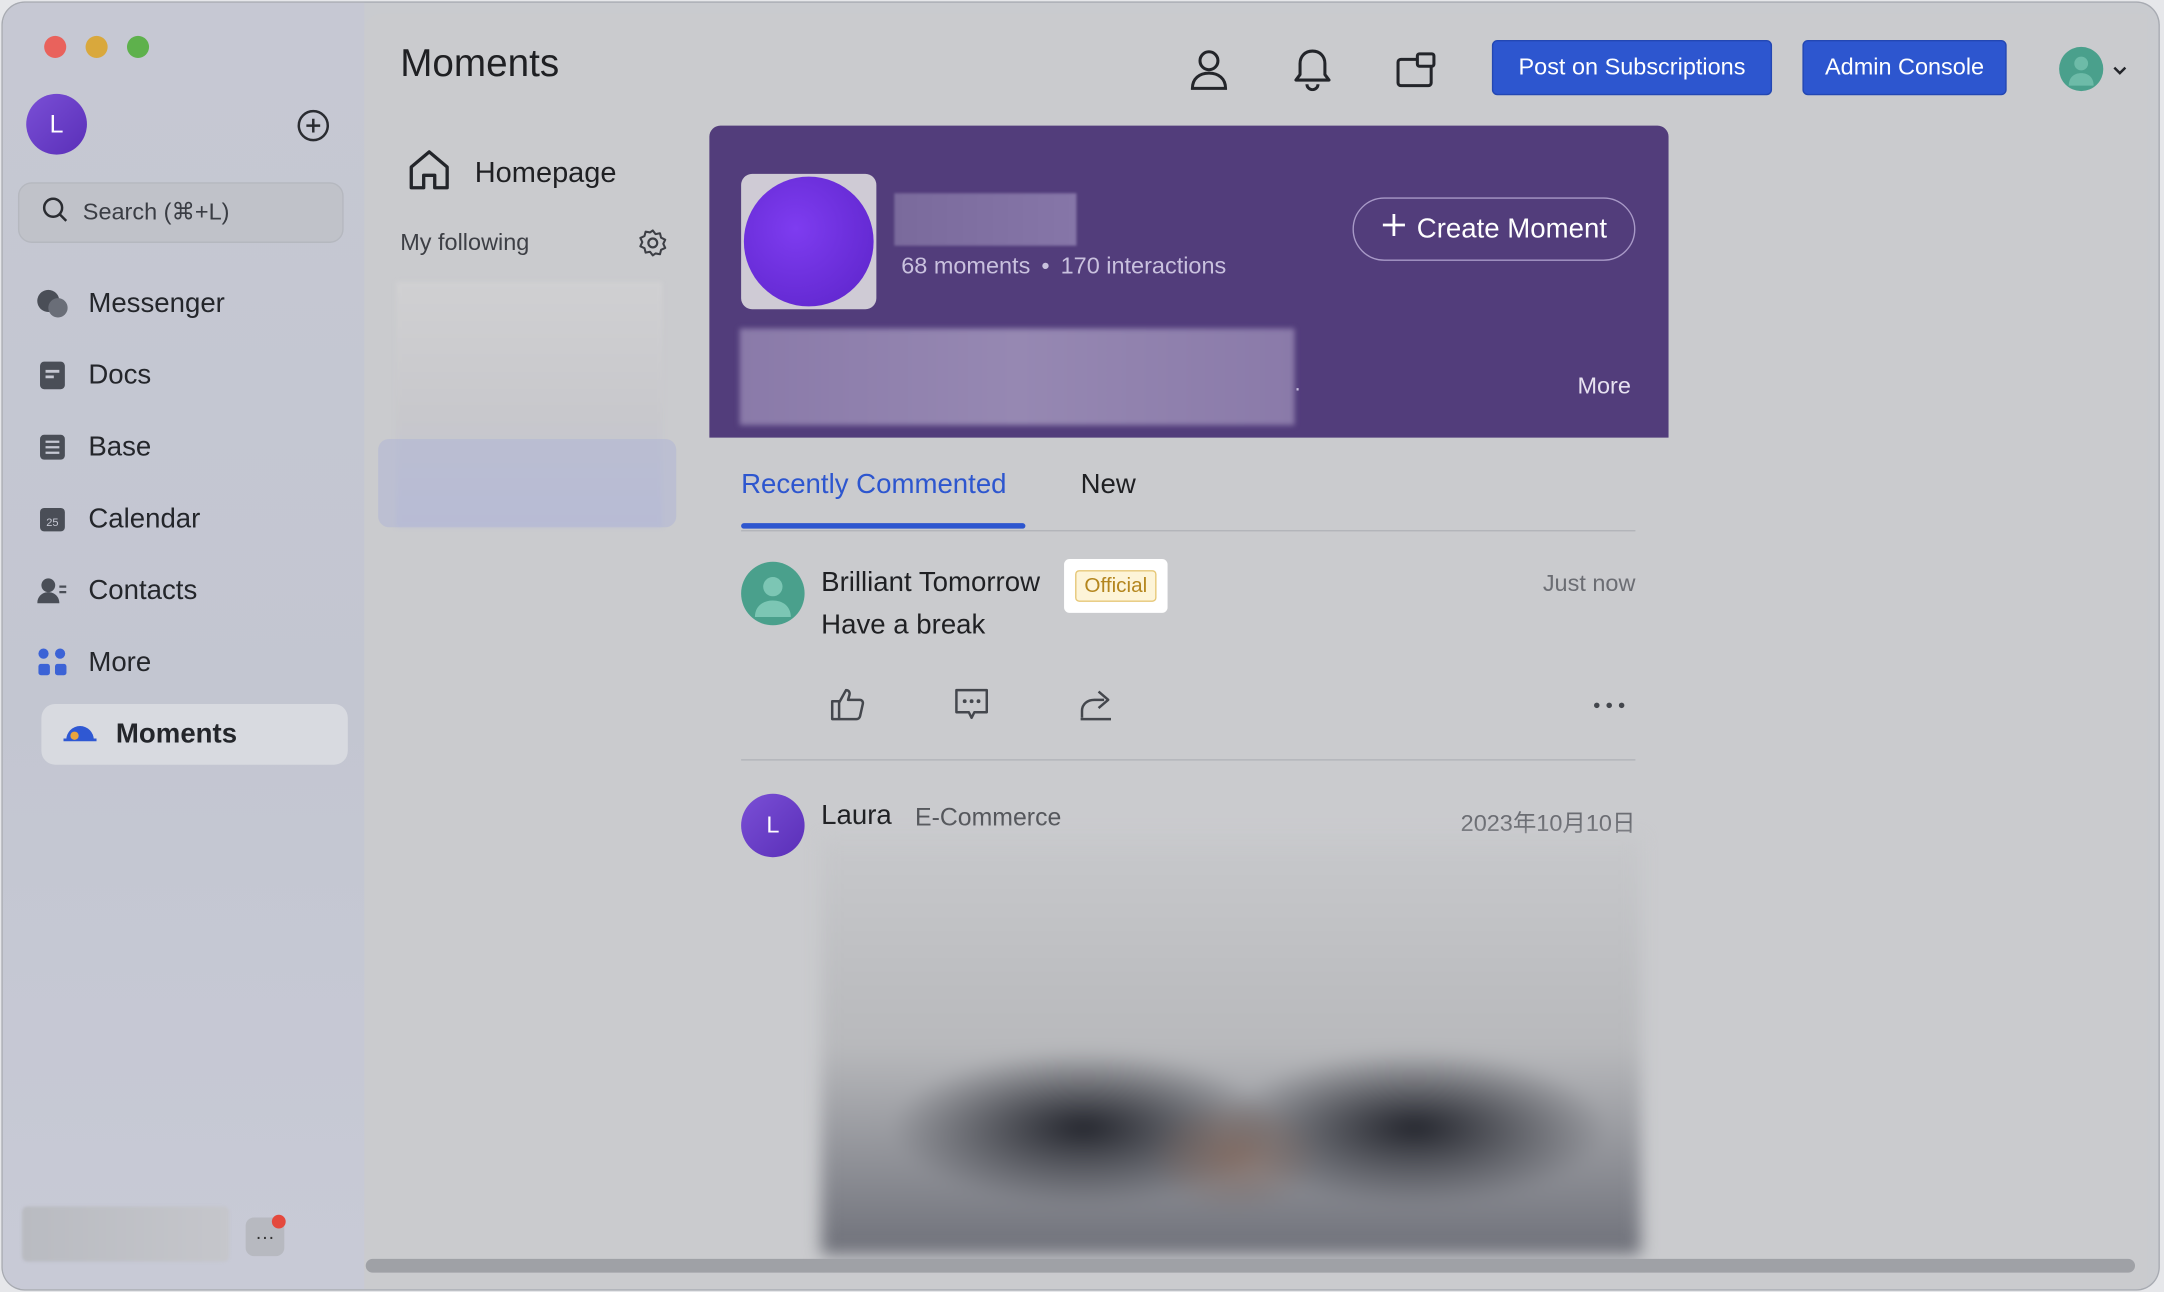 The width and height of the screenshot is (2164, 1292). I want to click on post-divider, so click(1188, 760).